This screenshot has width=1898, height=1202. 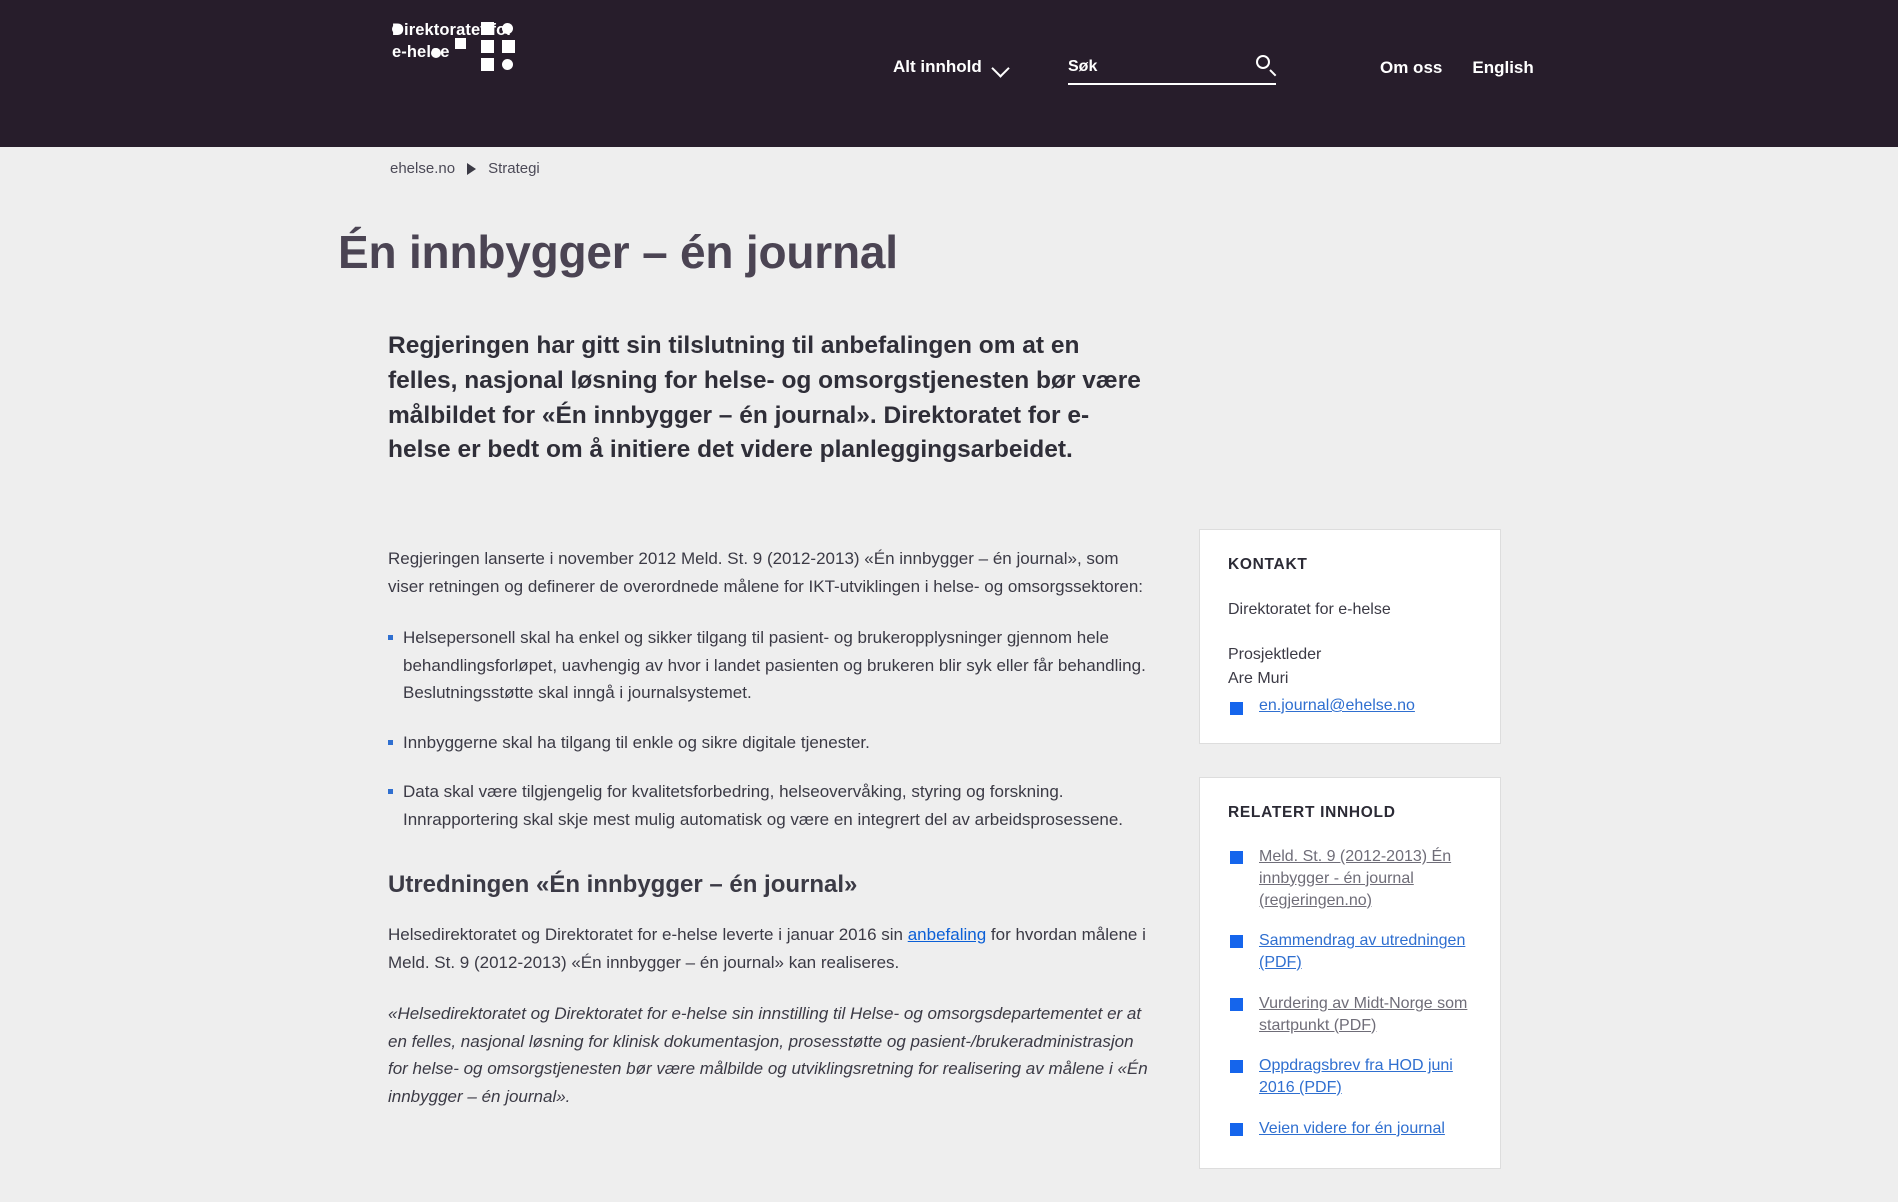 What do you see at coordinates (947, 934) in the screenshot?
I see `anbefaling-link: anbefaling` at bounding box center [947, 934].